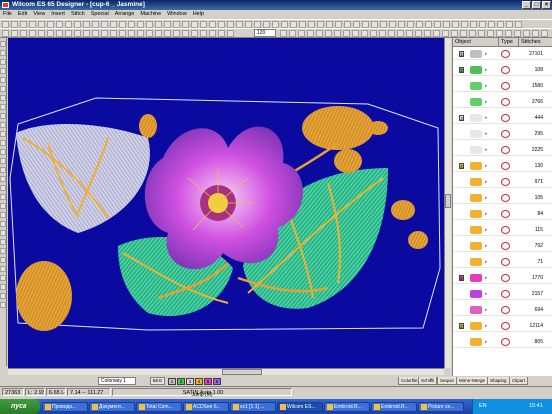 This screenshot has height=414, width=552. What do you see at coordinates (502, 118) in the screenshot?
I see `object-row: 3 ▸ 444` at bounding box center [502, 118].